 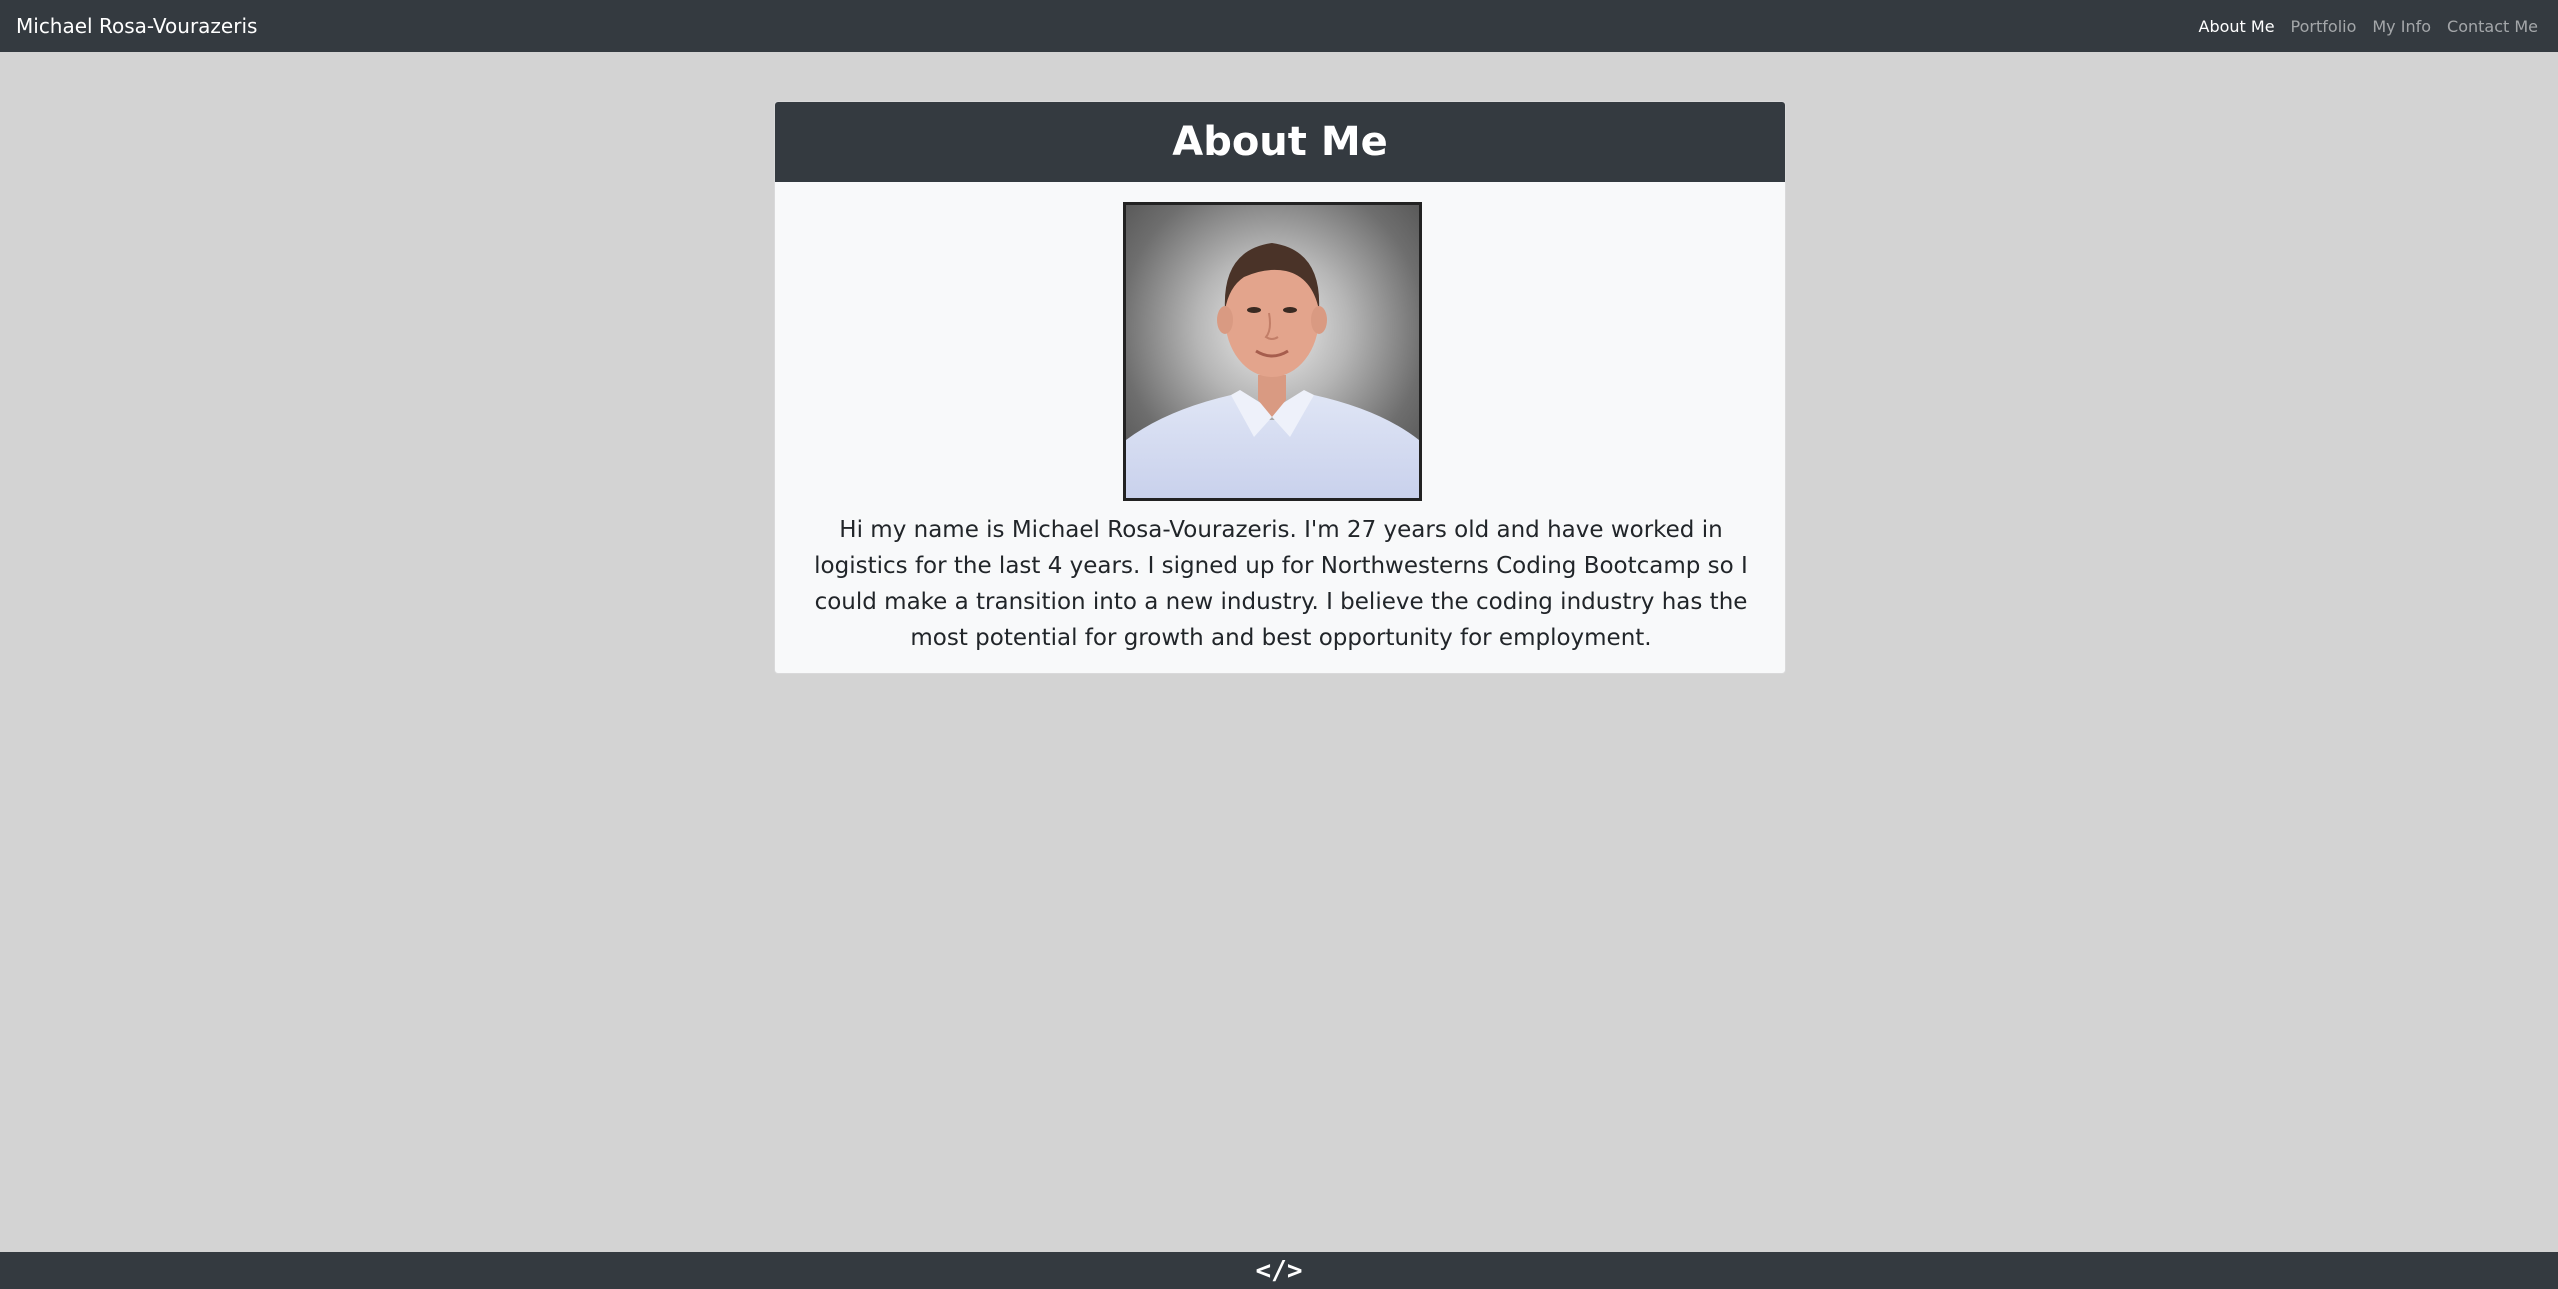 I want to click on about-title: About Me, so click(x=1280, y=142).